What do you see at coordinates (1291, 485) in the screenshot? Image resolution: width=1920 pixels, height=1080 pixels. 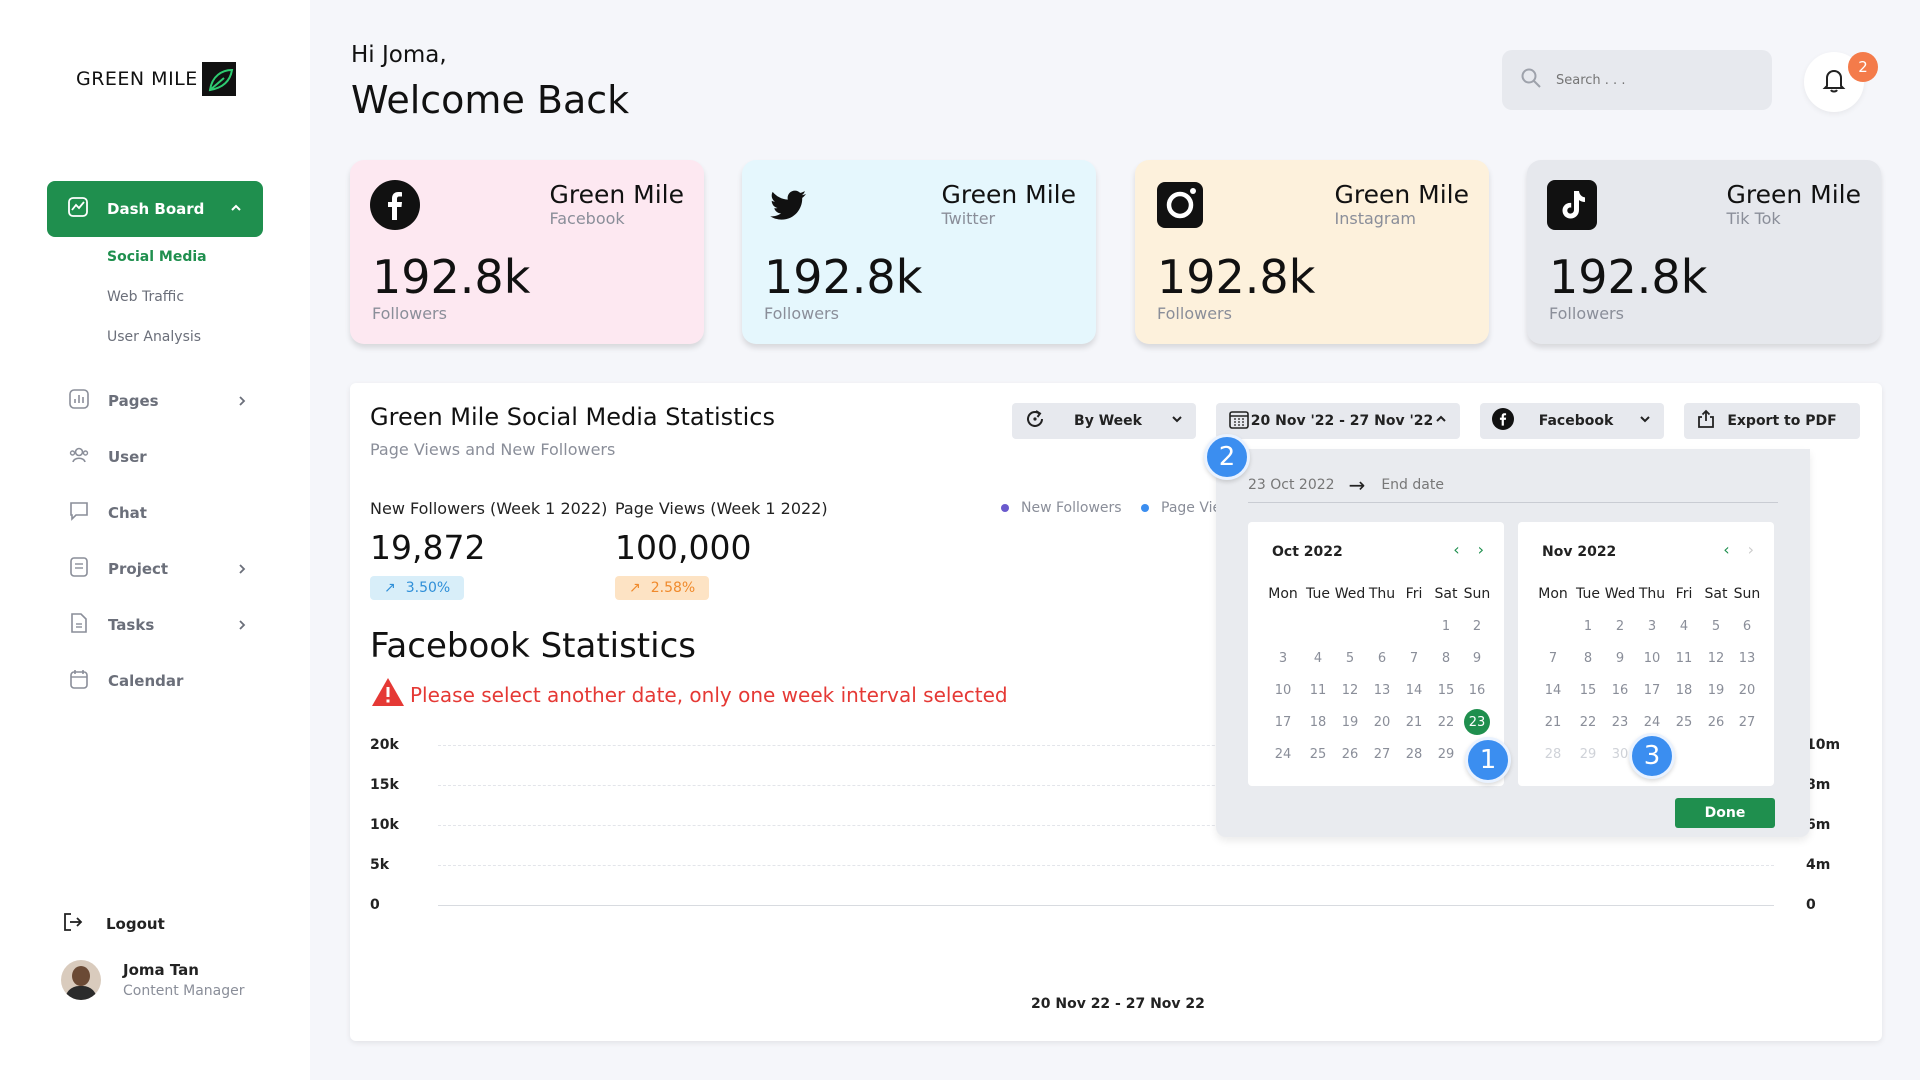 I see `start-date-field: 23 Oct 2022` at bounding box center [1291, 485].